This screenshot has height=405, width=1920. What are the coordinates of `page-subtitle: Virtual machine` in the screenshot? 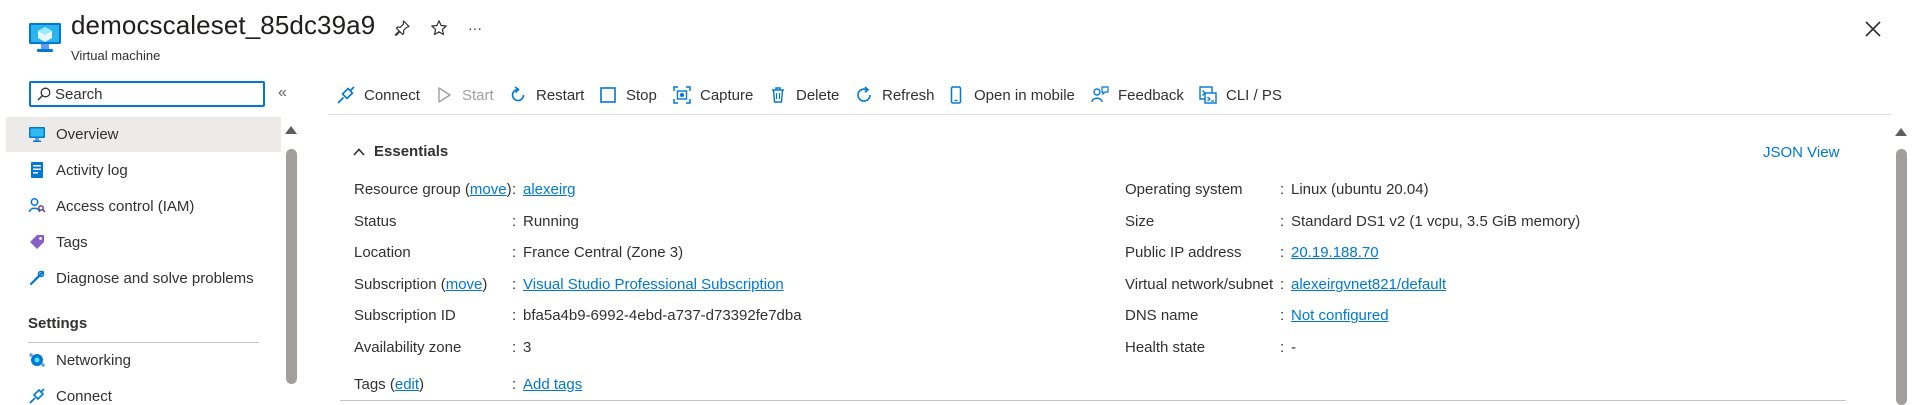 It's located at (116, 55).